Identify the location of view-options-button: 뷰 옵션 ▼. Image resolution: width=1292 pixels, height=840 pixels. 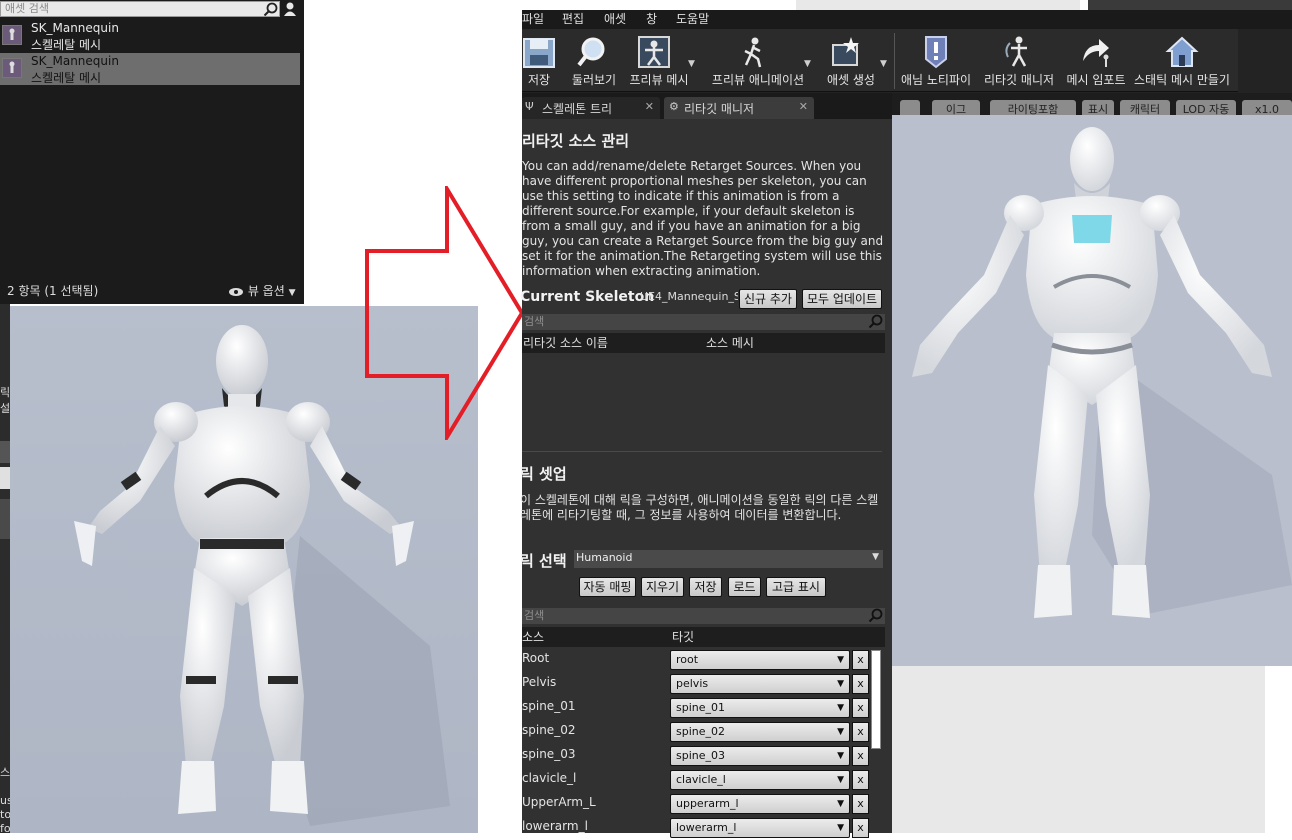
(262, 290).